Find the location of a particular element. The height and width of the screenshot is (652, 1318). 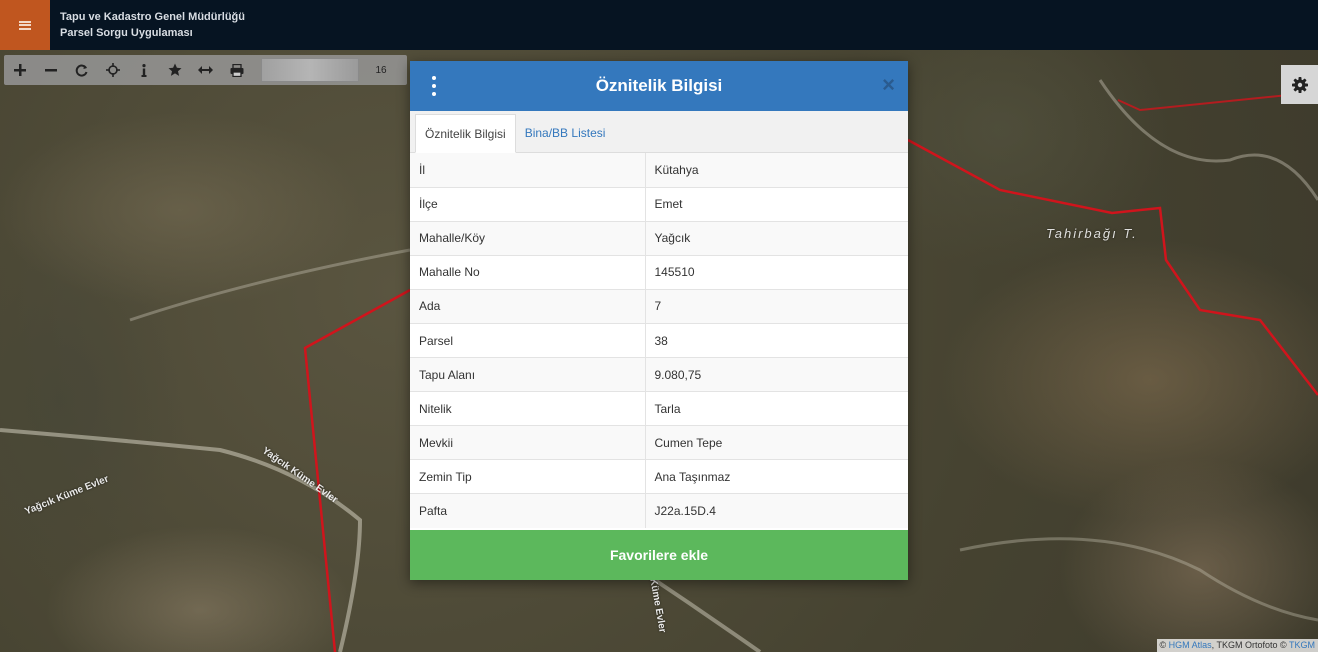

attribute-key: Tapu Alanı is located at coordinates (528, 374).